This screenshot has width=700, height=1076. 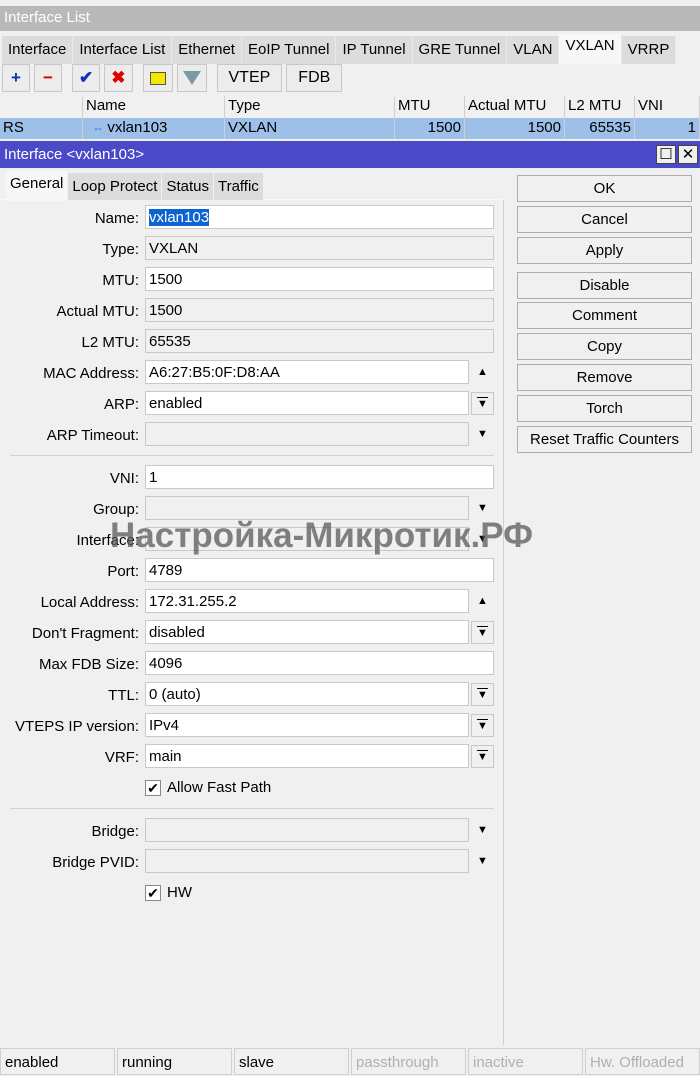 What do you see at coordinates (319, 570) in the screenshot?
I see `port-field: 4789` at bounding box center [319, 570].